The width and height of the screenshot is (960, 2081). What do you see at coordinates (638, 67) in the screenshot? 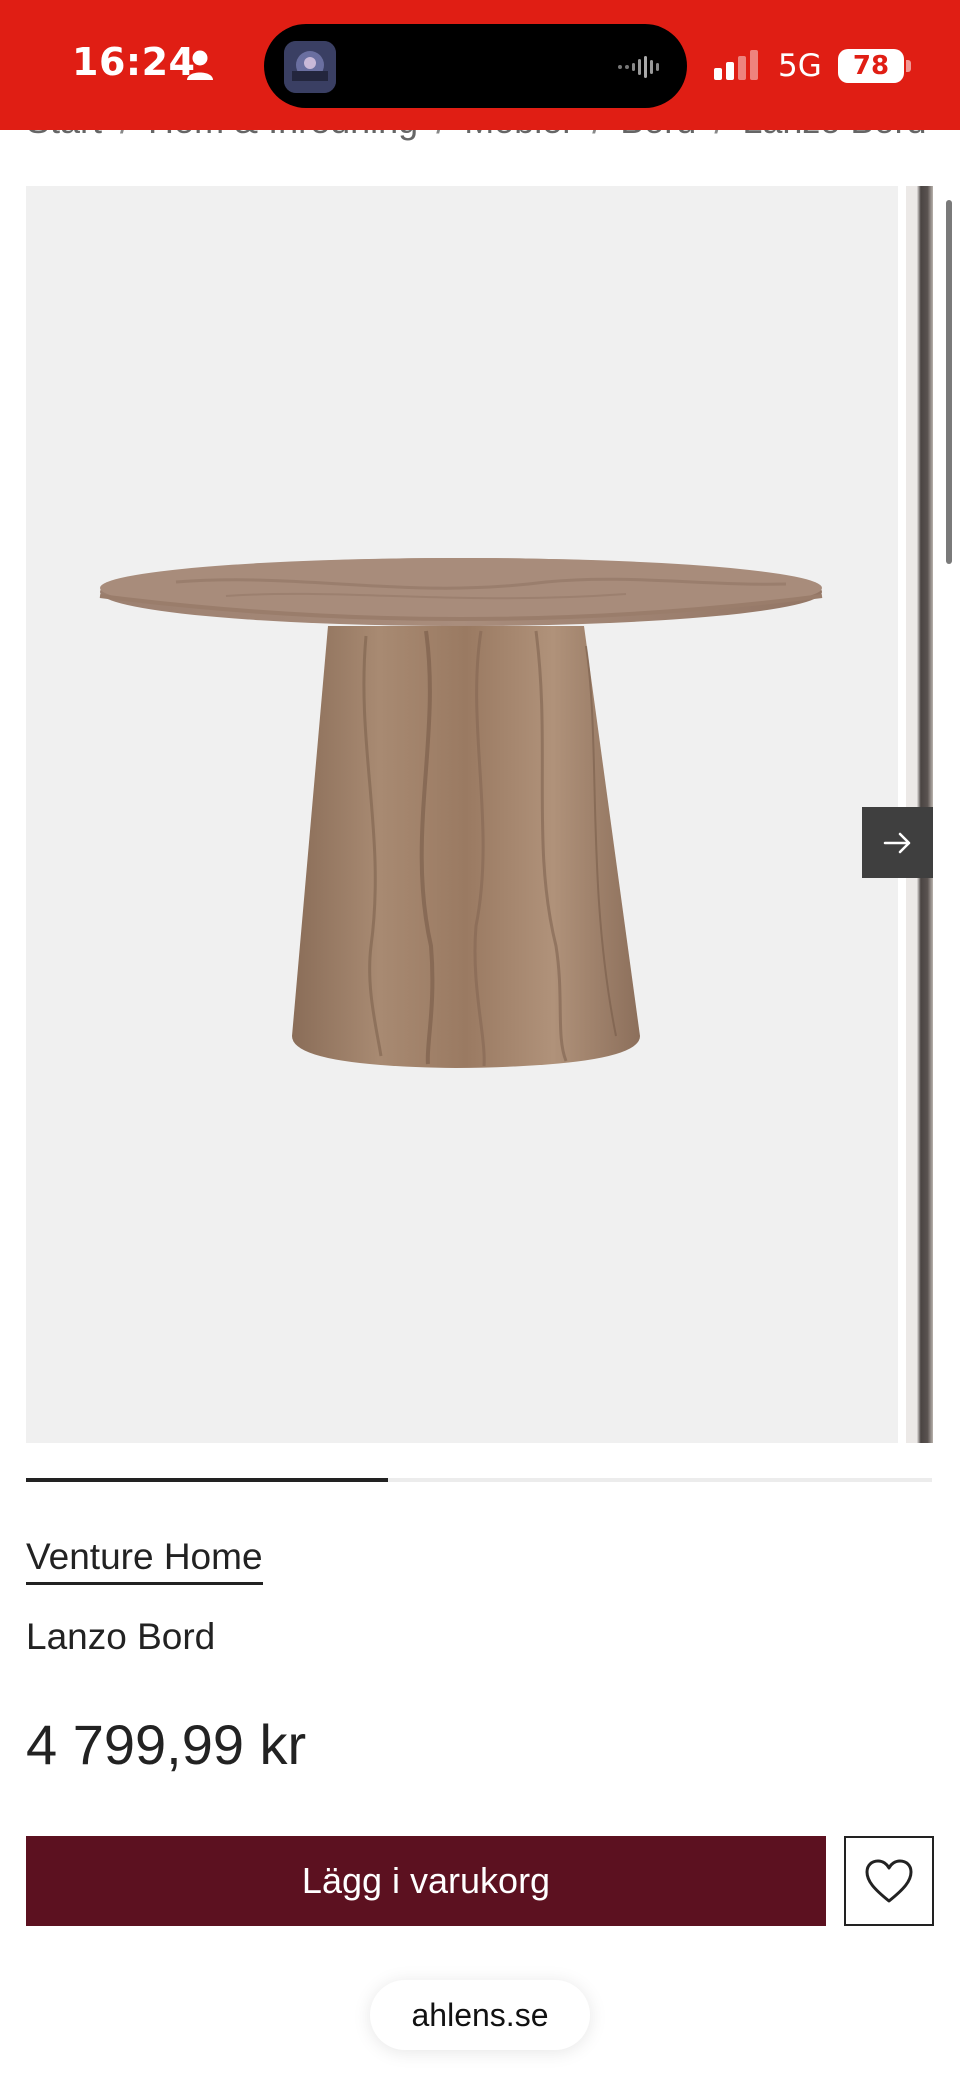
I see `audio-wave-icon` at bounding box center [638, 67].